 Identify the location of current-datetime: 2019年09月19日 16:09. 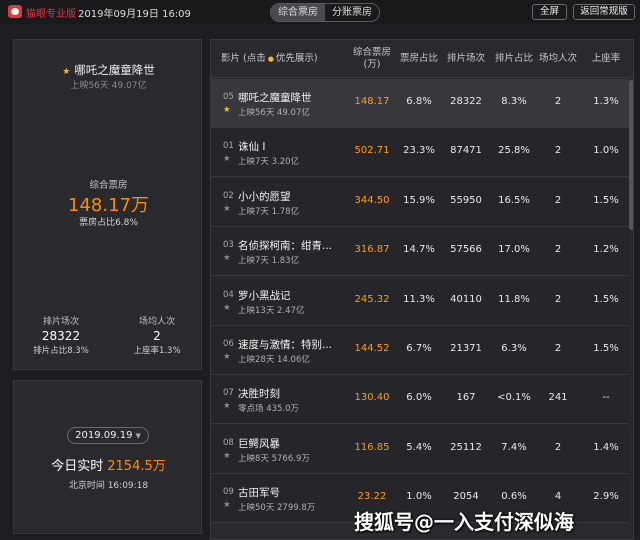
(134, 14).